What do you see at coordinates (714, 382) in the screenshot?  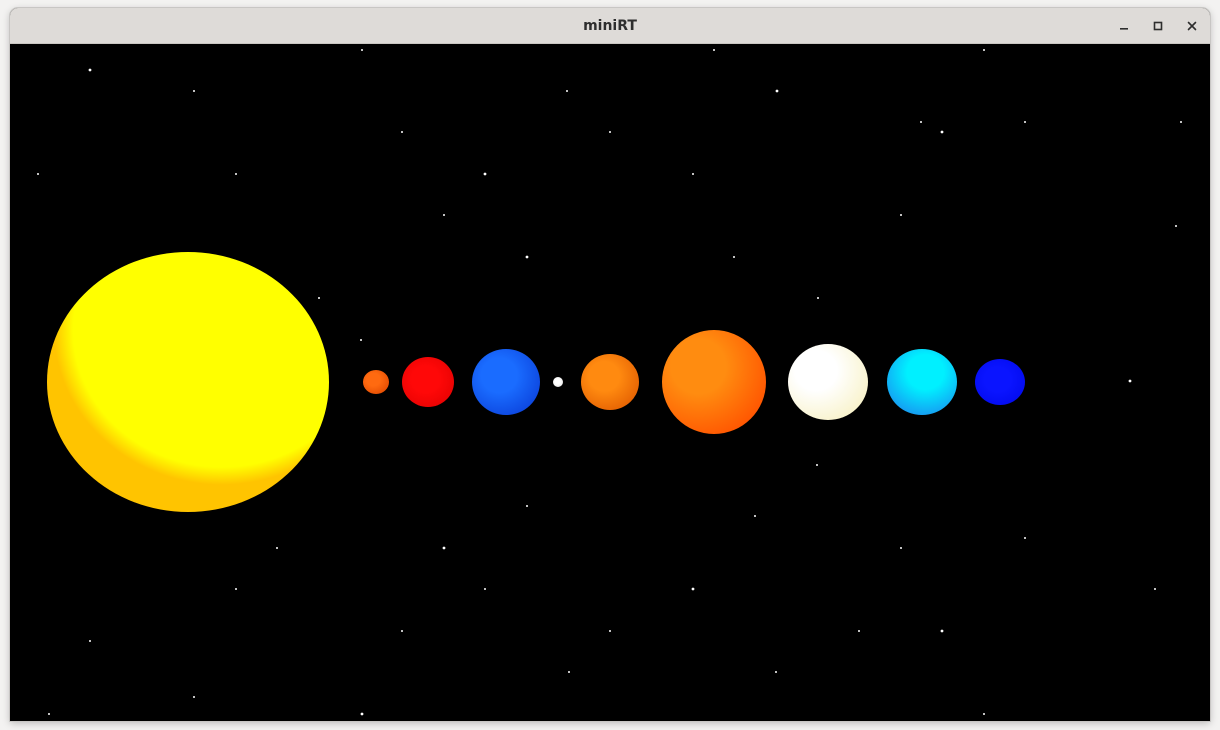 I see `planet-jupiter` at bounding box center [714, 382].